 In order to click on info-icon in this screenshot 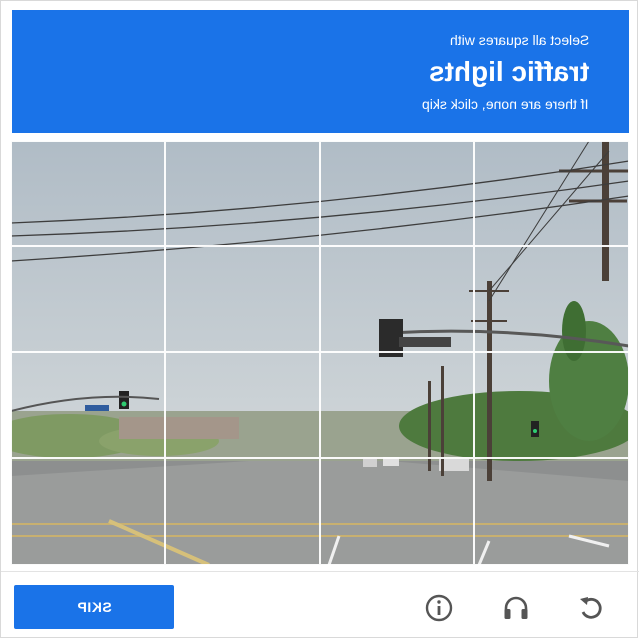, I will do `click(439, 608)`.